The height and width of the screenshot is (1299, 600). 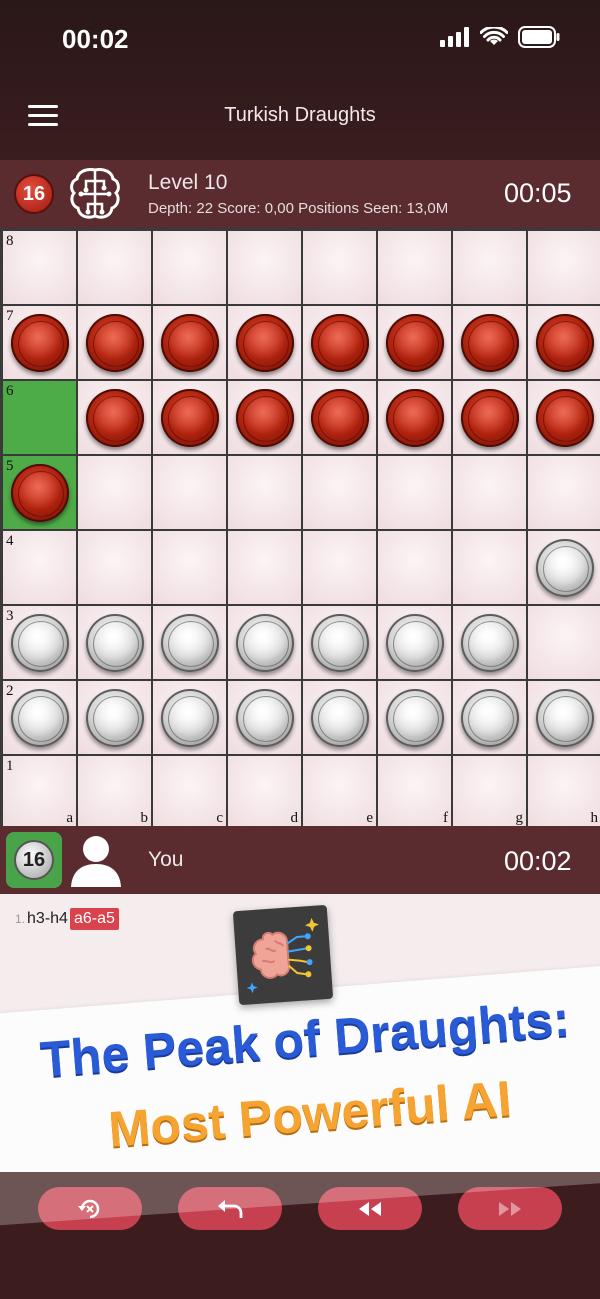 What do you see at coordinates (339, 267) in the screenshot?
I see `square-e8` at bounding box center [339, 267].